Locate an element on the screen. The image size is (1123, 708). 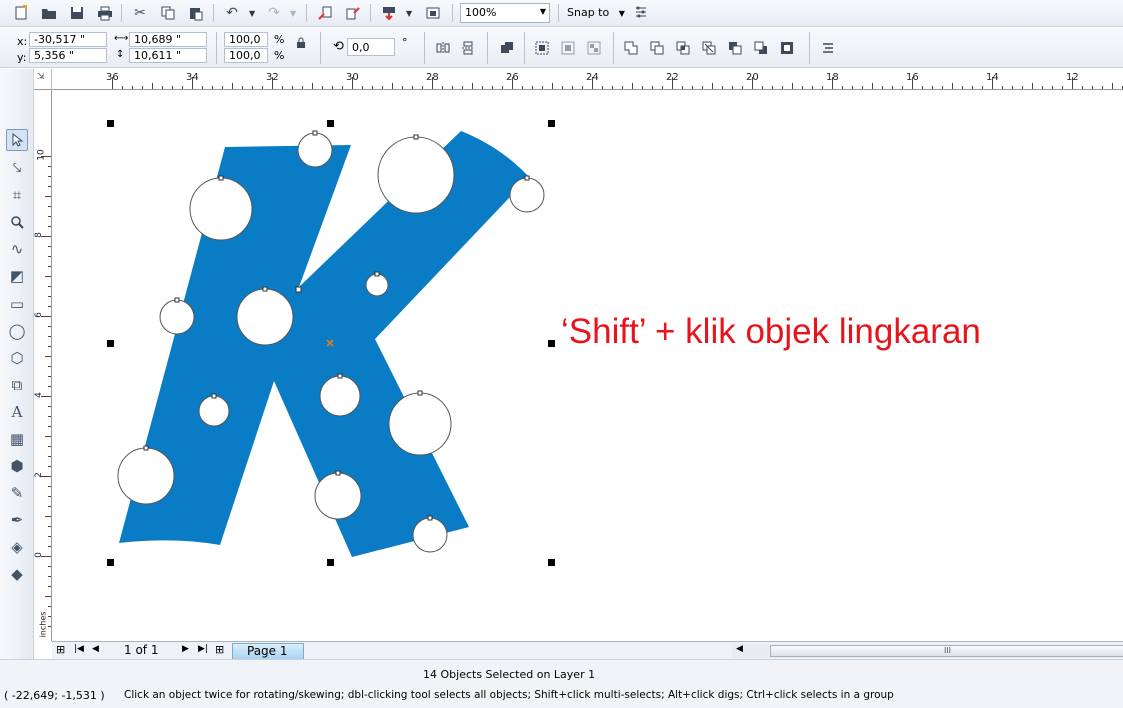
app-launcher-icon is located at coordinates (433, 13).